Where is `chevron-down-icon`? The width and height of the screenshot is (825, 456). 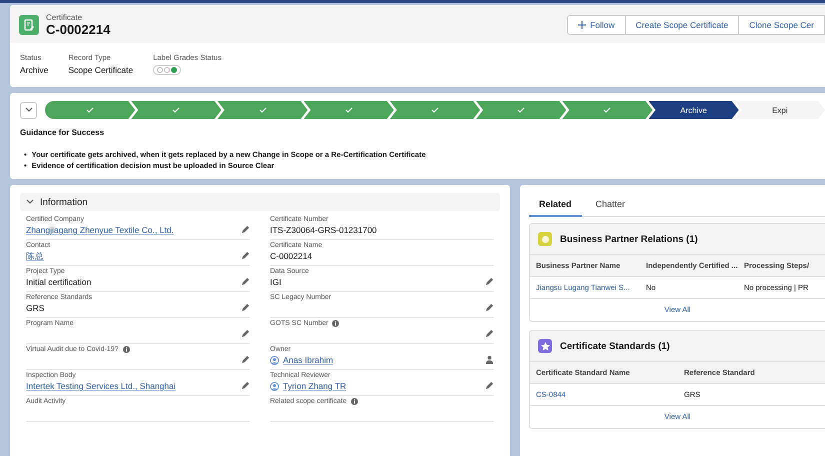 chevron-down-icon is located at coordinates (28, 110).